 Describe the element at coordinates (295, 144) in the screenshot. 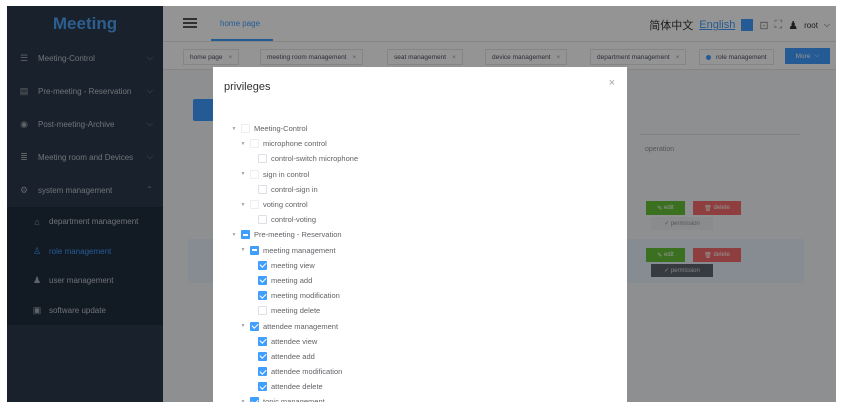

I see `tree-node-label: microphone control` at that location.